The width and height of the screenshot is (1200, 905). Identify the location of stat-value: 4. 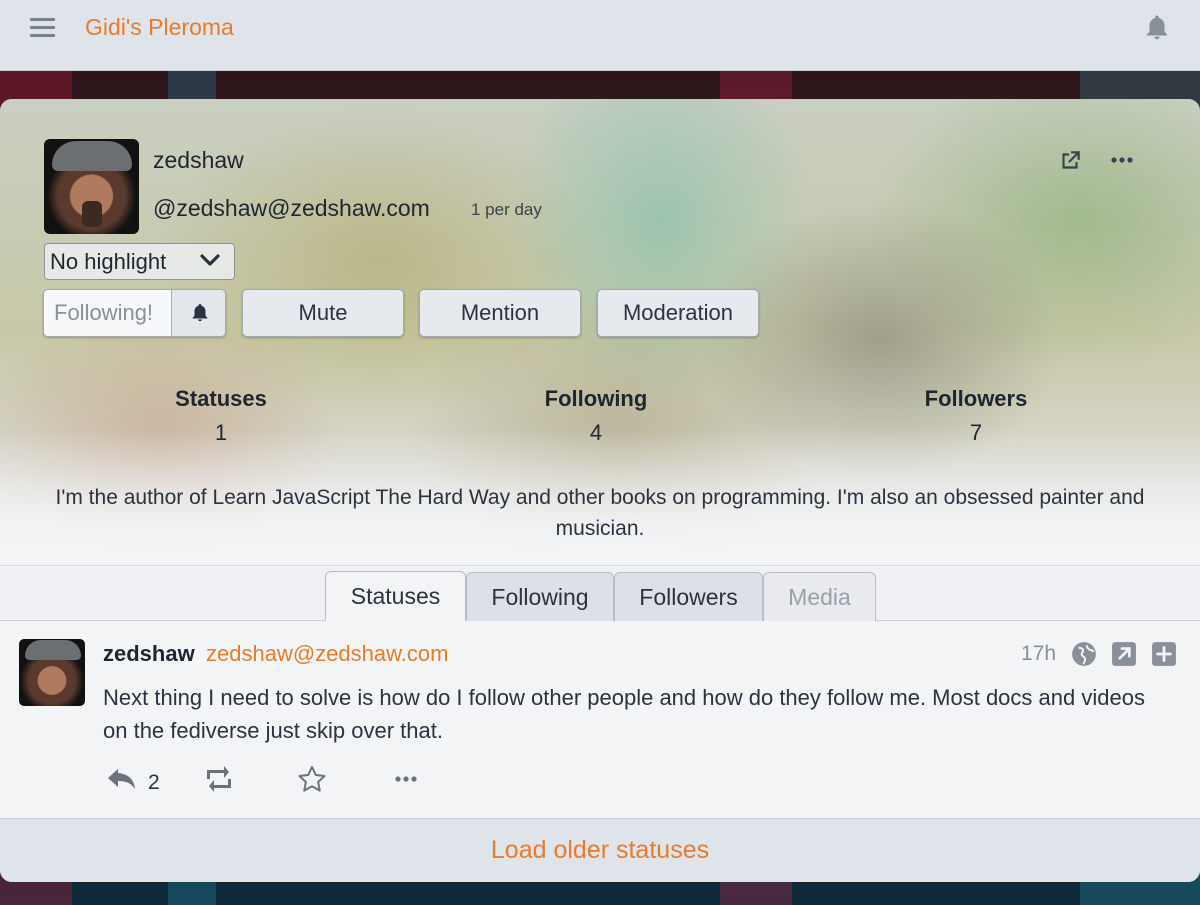
(596, 432).